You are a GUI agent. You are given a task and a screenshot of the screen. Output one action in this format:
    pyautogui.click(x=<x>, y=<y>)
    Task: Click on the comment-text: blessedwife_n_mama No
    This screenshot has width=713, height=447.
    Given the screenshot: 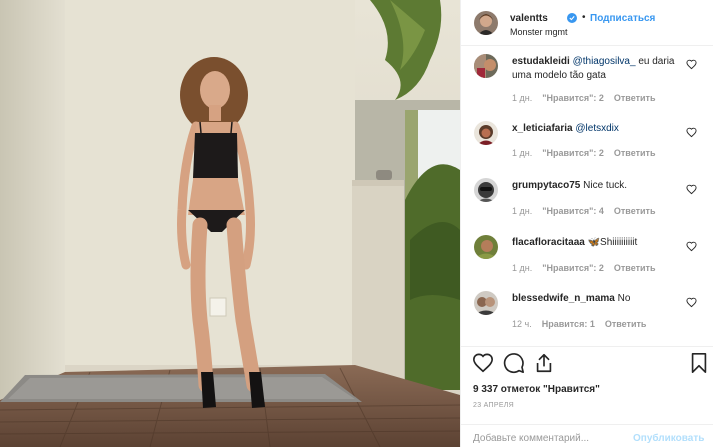 What is the action you would take?
    pyautogui.click(x=599, y=299)
    